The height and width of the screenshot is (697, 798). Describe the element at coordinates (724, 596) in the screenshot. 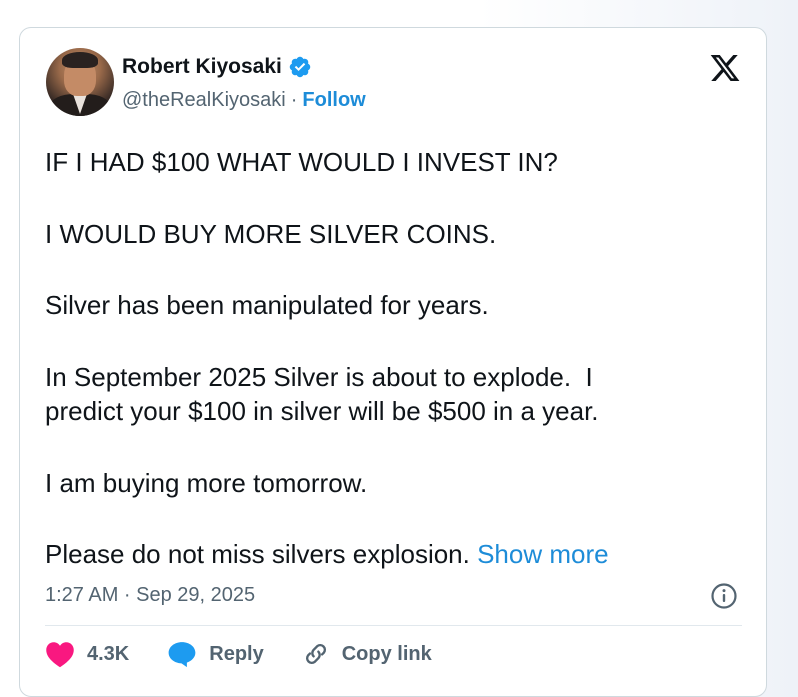

I see `info-icon` at that location.